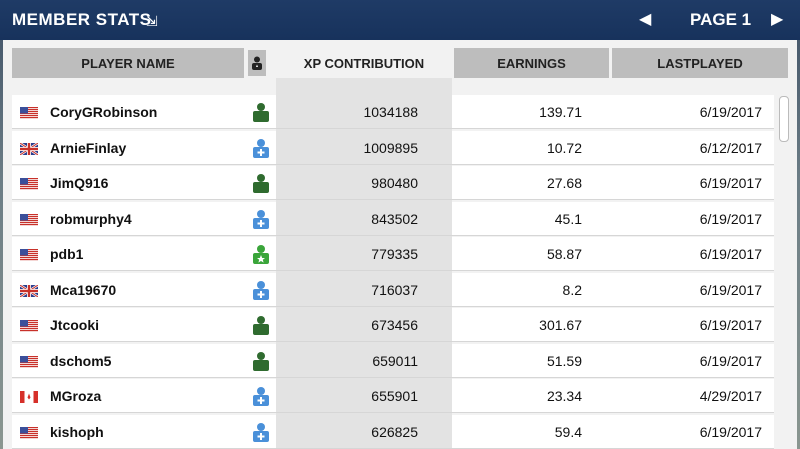 Image resolution: width=800 pixels, height=449 pixels. I want to click on table-row: robmurphy4 843502 45.1 6/19/2017, so click(393, 218).